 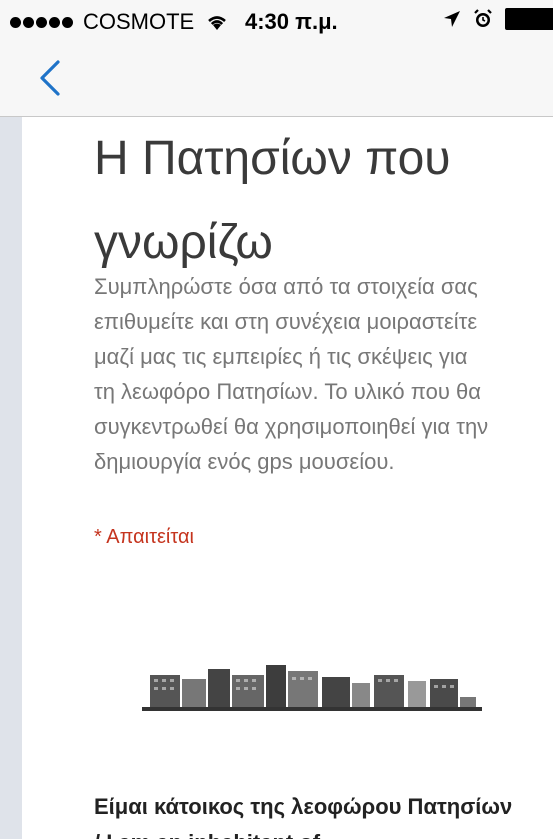 What do you see at coordinates (312, 688) in the screenshot?
I see `buildings-banner-image` at bounding box center [312, 688].